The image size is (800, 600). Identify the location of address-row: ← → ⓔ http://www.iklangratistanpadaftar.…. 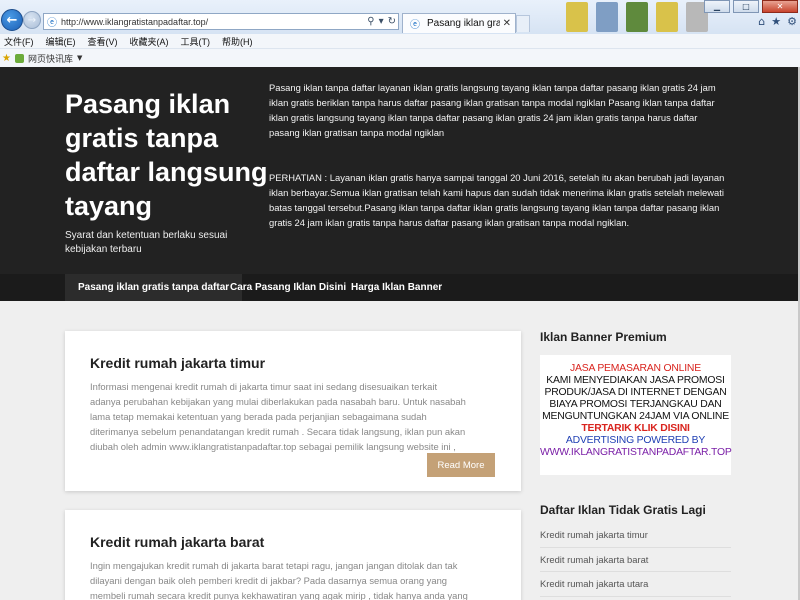
(400, 17).